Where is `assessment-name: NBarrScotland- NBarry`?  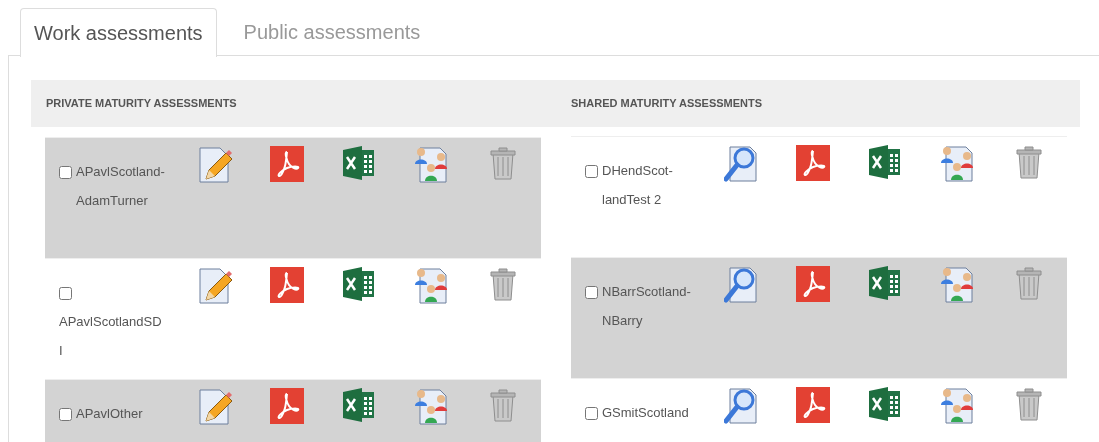 assessment-name: NBarrScotland- NBarry is located at coordinates (646, 306).